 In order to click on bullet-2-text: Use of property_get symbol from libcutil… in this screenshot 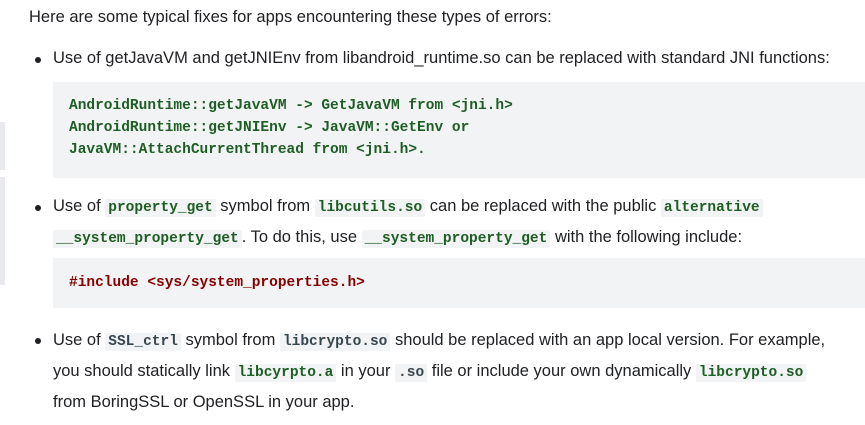, I will do `click(452, 223)`.